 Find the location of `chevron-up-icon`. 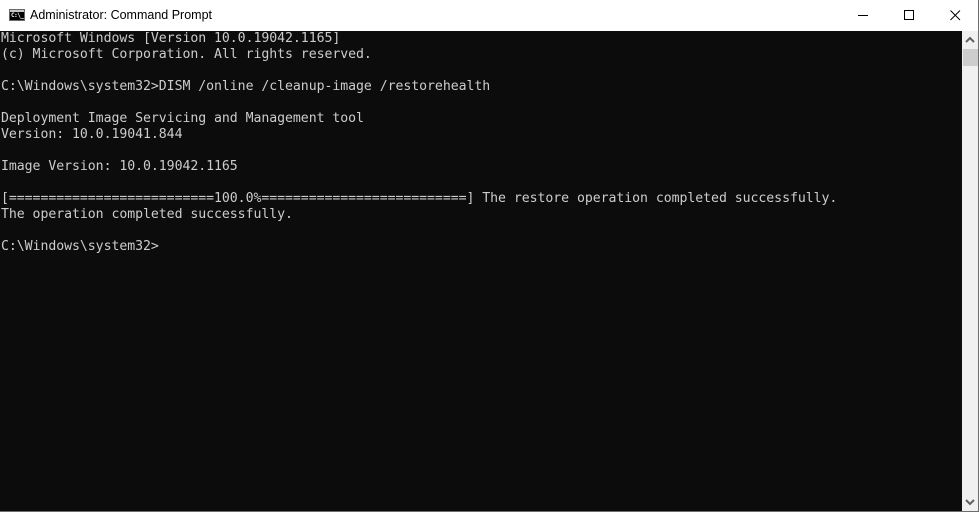

chevron-up-icon is located at coordinates (970, 39).